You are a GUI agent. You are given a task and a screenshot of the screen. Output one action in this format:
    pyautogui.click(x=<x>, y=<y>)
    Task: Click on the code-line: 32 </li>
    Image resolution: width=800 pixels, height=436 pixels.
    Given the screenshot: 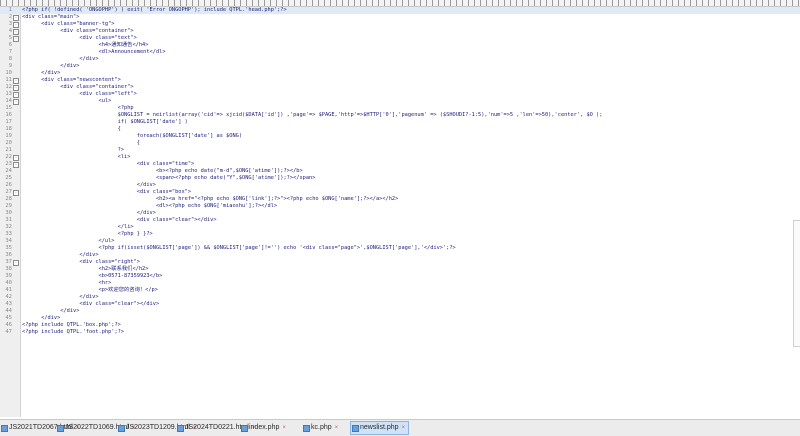 What is the action you would take?
    pyautogui.click(x=400, y=227)
    